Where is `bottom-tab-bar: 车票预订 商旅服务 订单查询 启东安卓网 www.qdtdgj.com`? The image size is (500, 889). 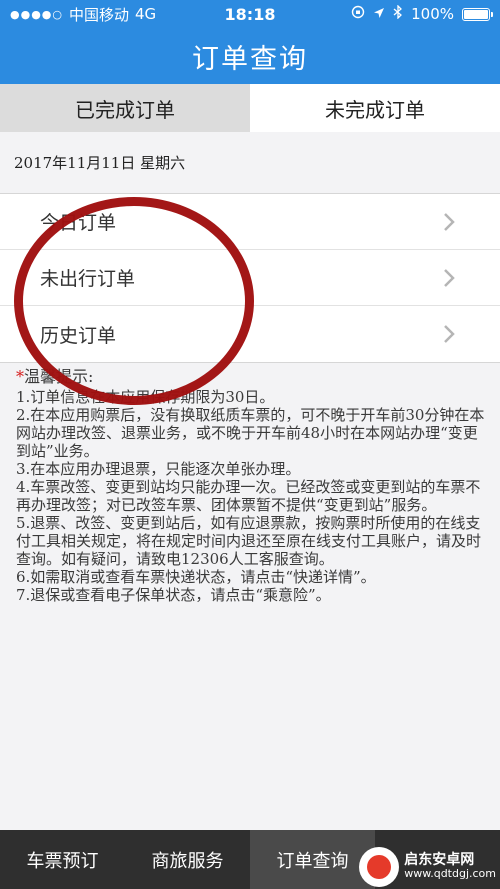
bottom-tab-bar: 车票预订 商旅服务 订单查询 启东安卓网 www.qdtdgj.com is located at coordinates (250, 859).